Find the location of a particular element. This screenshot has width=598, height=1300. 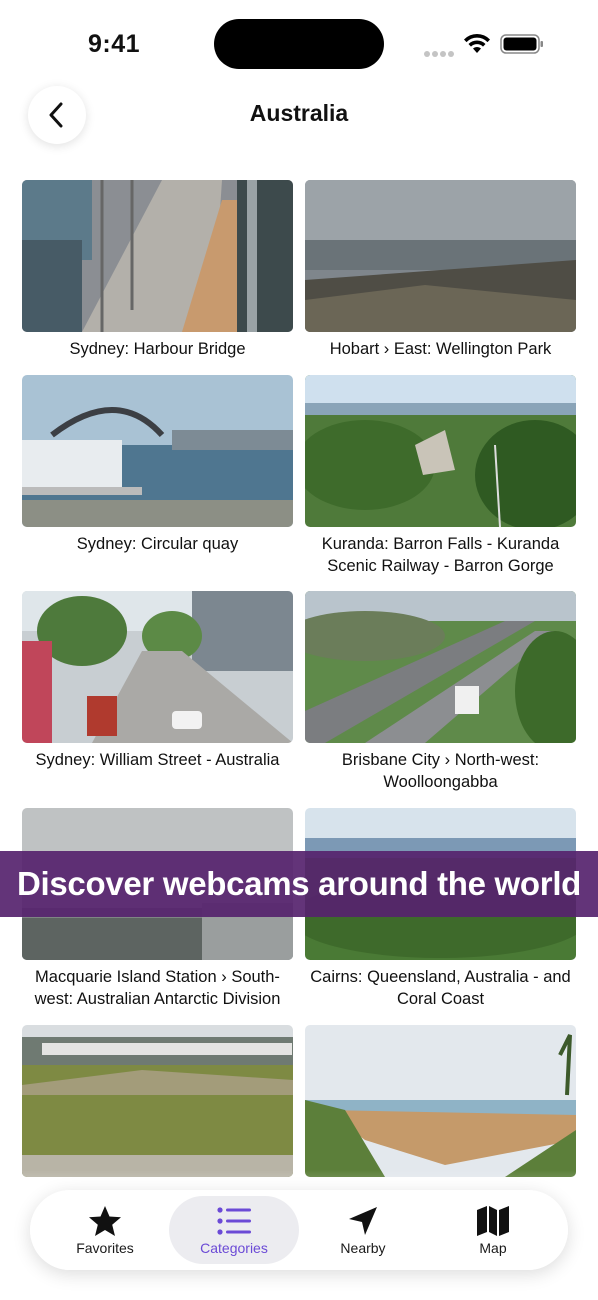

webcam-label: Hobart › East: Wellington Park is located at coordinates (440, 349).